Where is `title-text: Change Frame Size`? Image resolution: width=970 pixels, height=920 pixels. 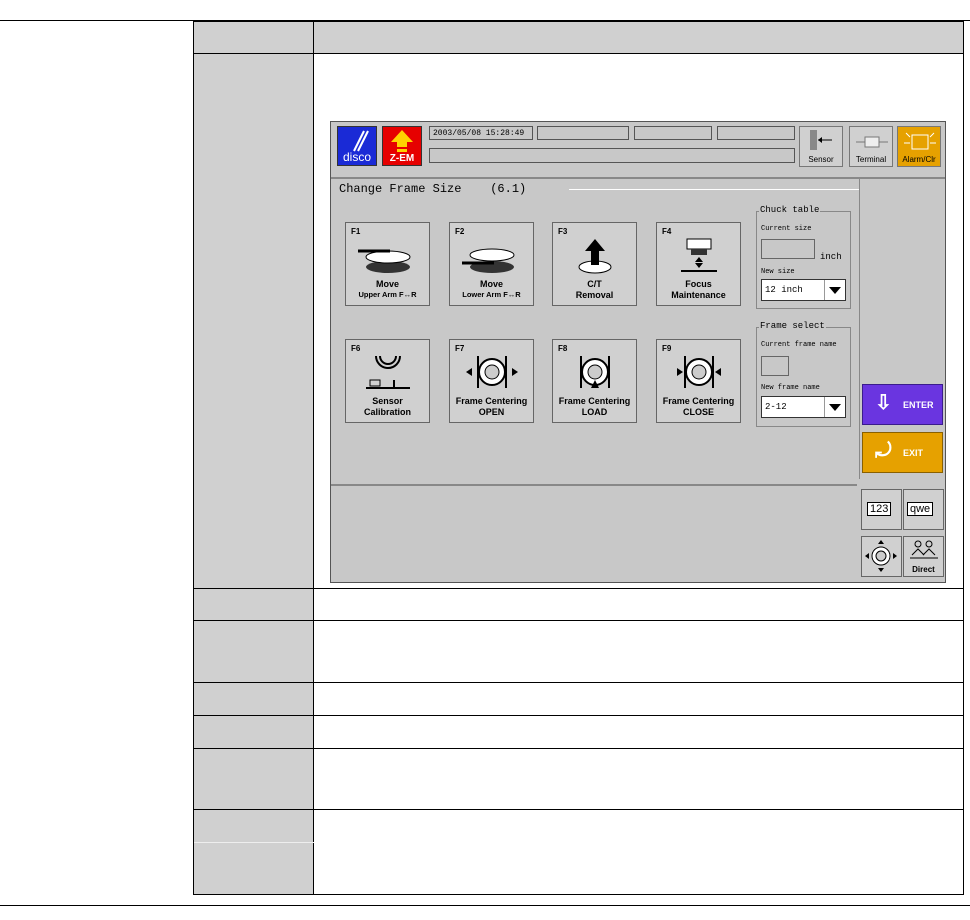 title-text: Change Frame Size is located at coordinates (400, 189).